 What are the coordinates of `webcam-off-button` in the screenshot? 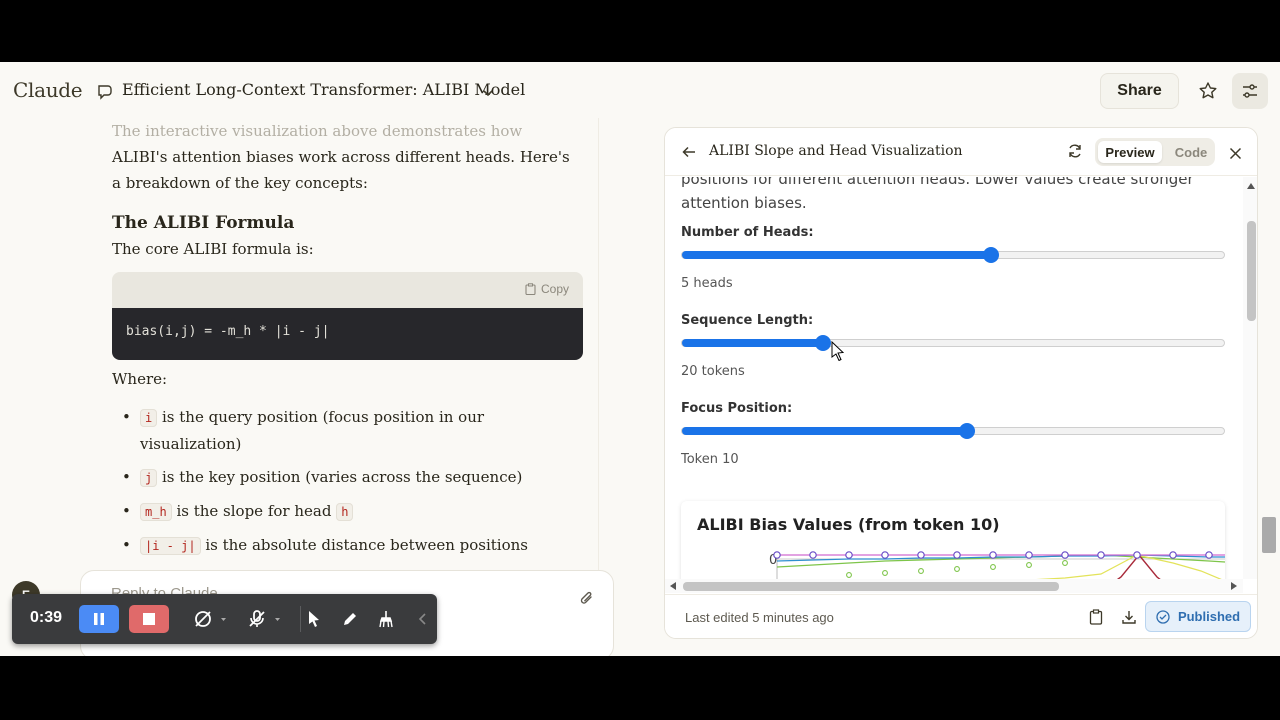 It's located at (210, 619).